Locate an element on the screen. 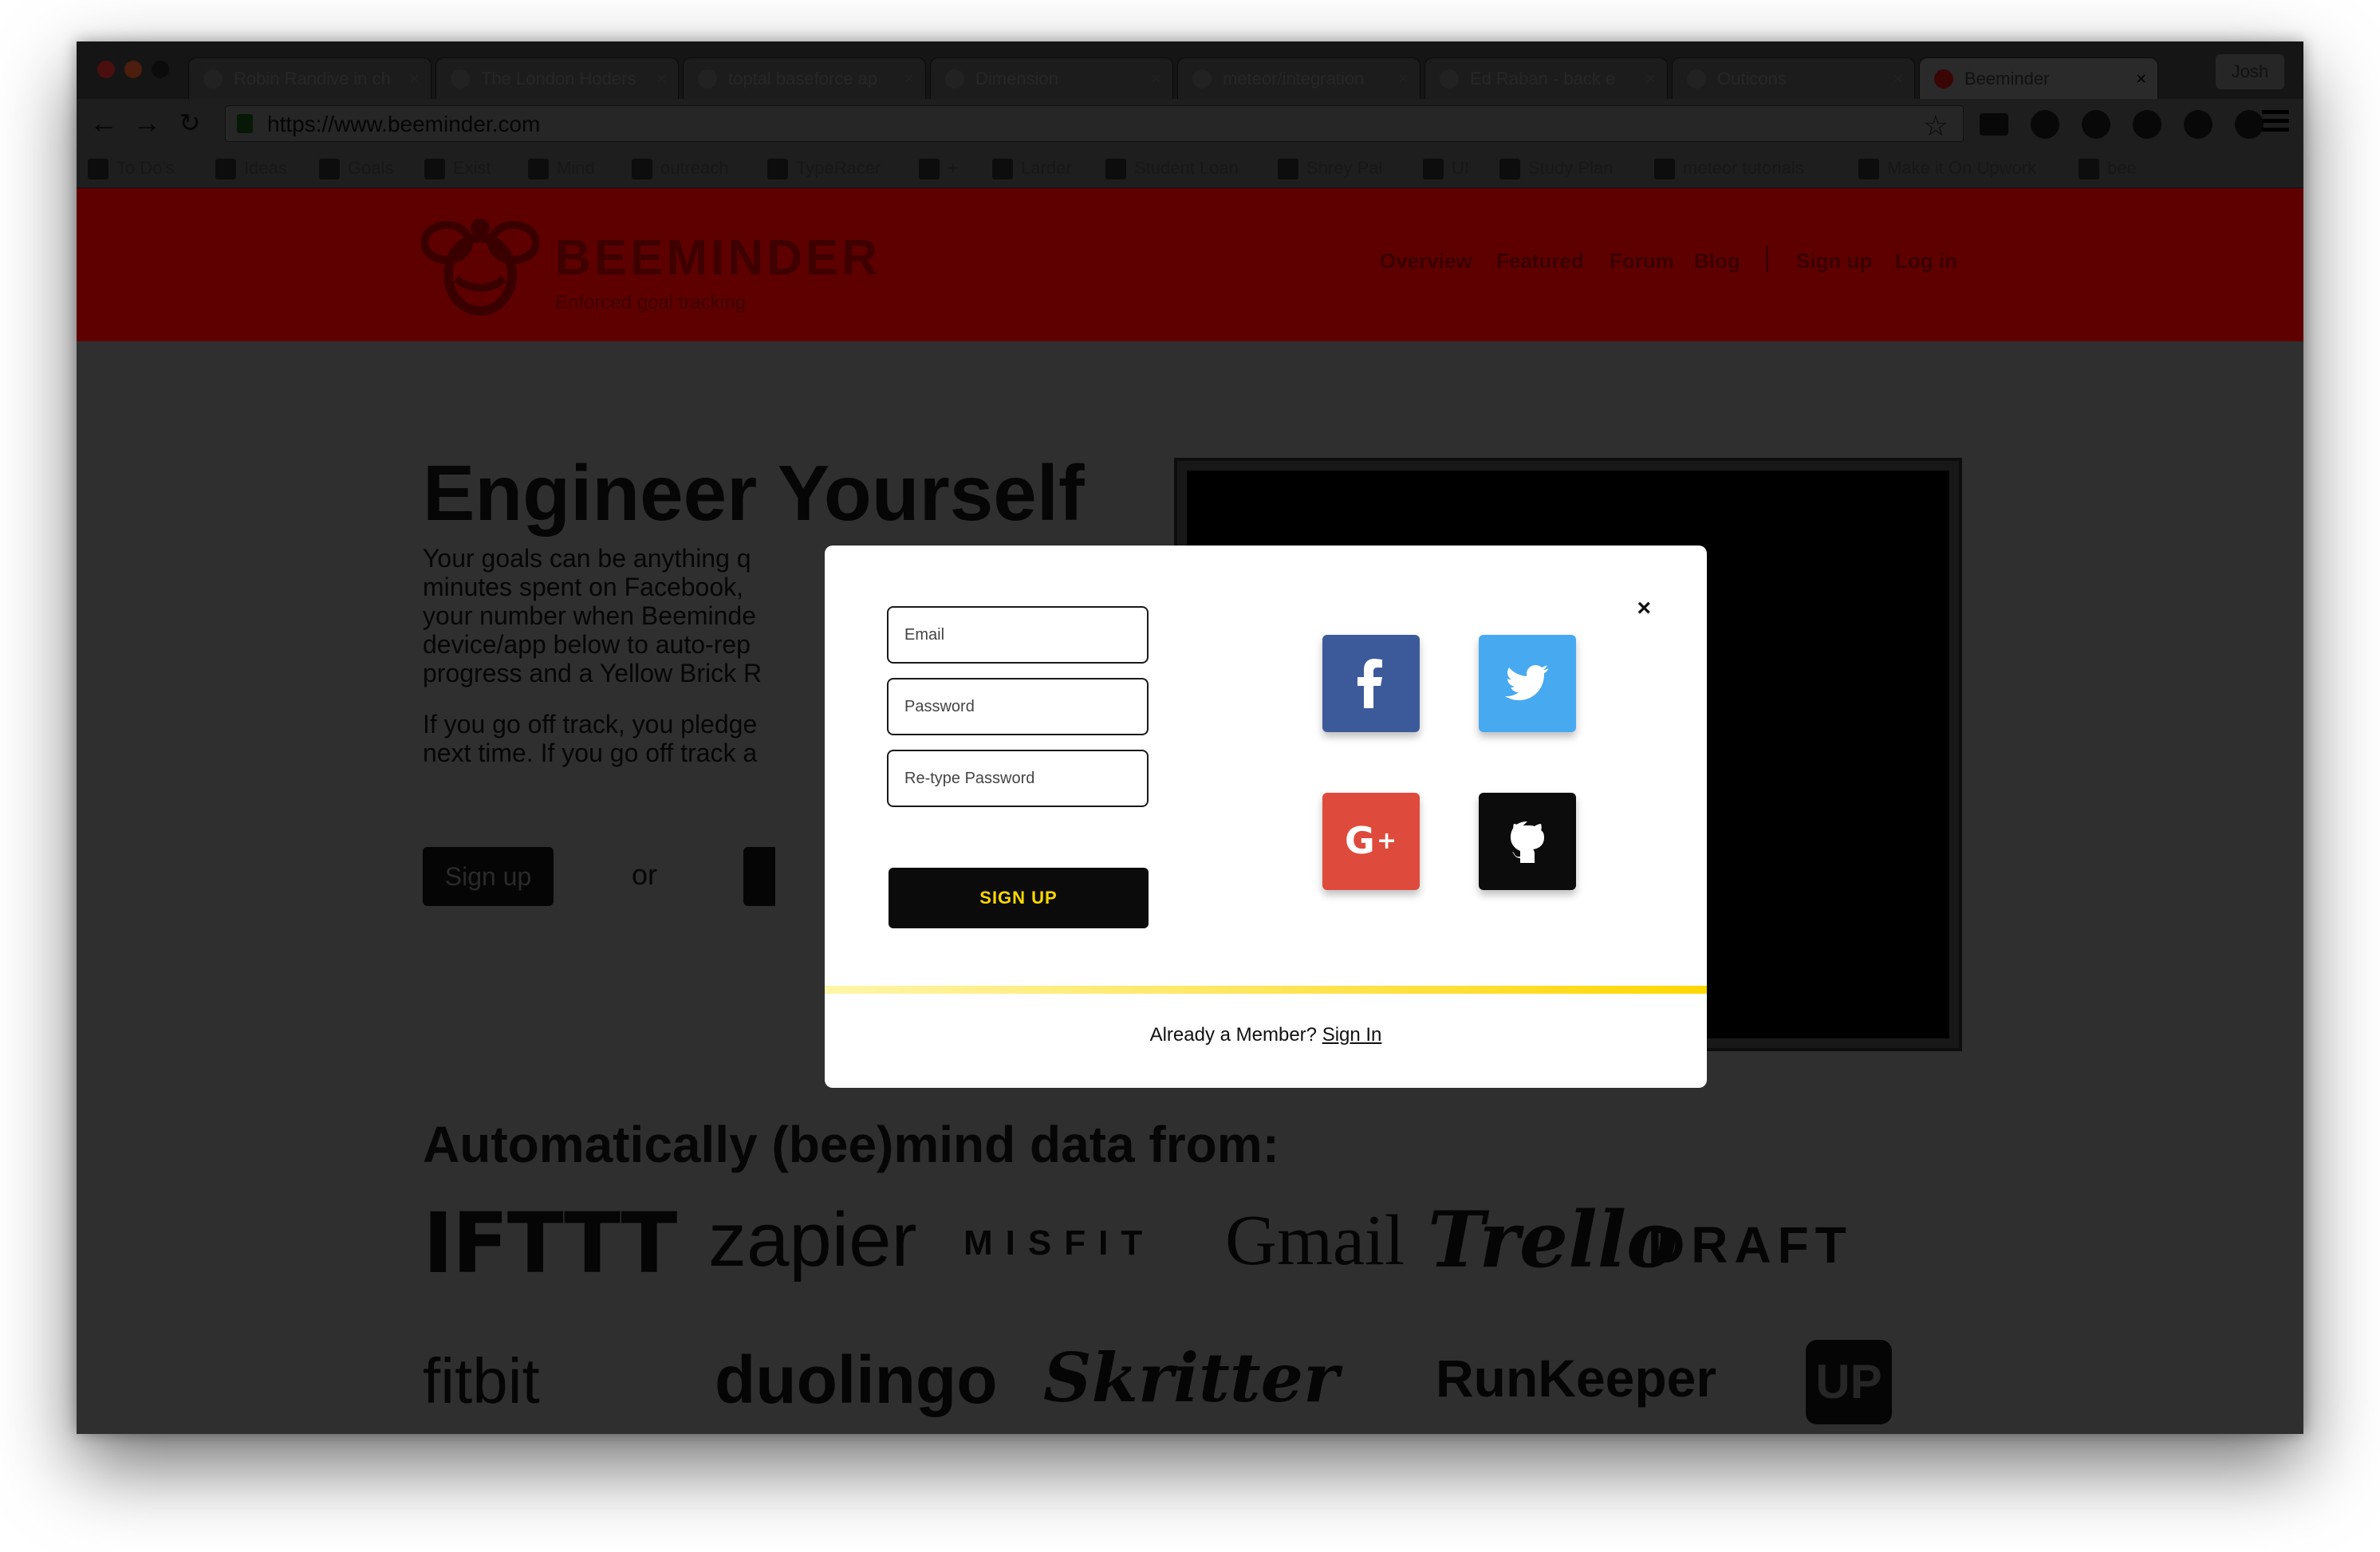  minimize-window-button is located at coordinates (133, 69).